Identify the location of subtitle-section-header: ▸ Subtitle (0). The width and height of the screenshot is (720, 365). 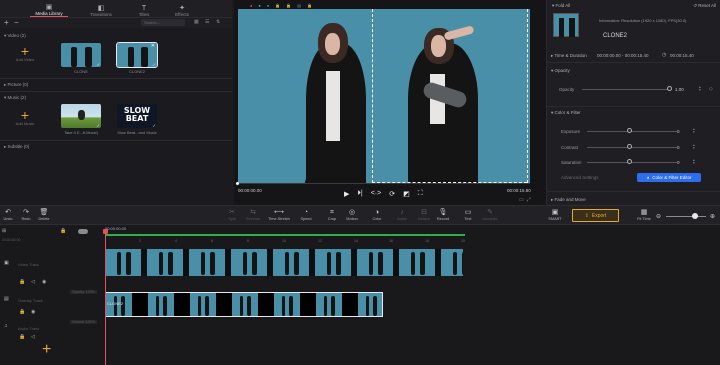
(16, 147).